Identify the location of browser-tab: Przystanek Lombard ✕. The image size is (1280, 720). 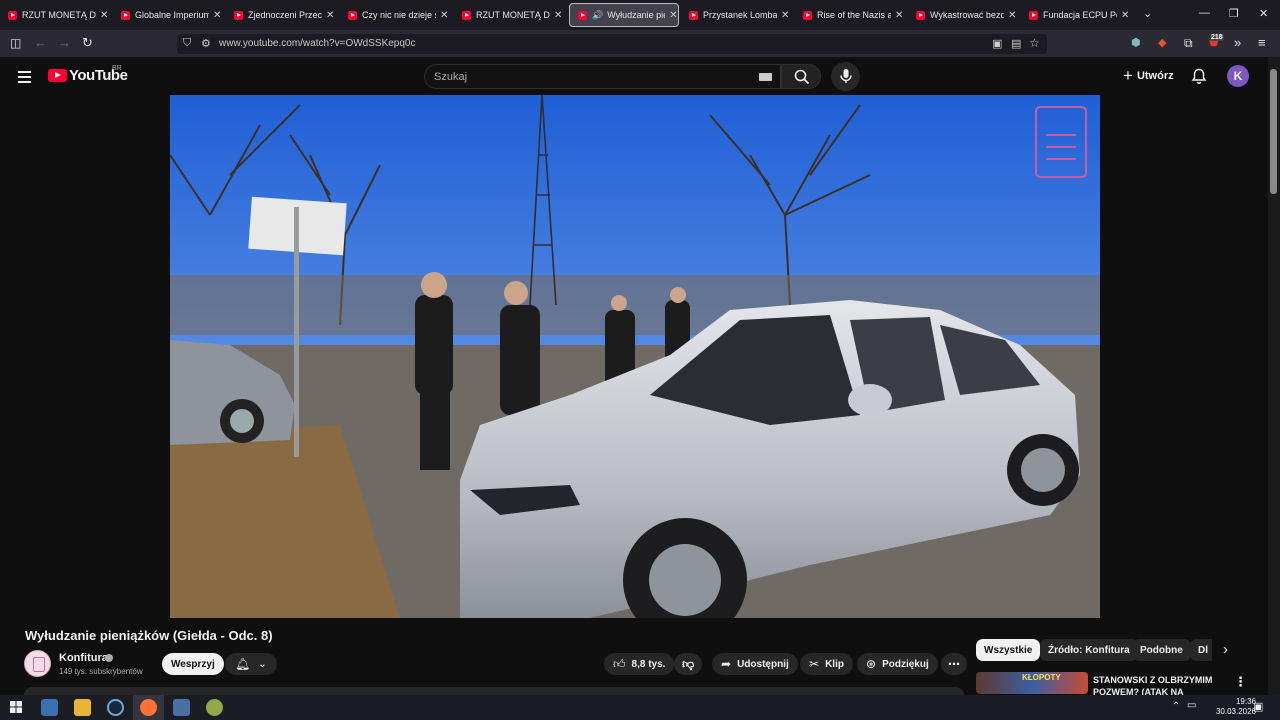
(737, 15).